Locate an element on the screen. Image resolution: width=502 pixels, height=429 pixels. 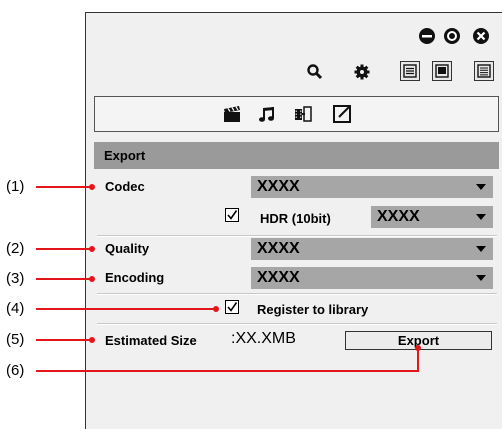
quality-label: Quality is located at coordinates (127, 248).